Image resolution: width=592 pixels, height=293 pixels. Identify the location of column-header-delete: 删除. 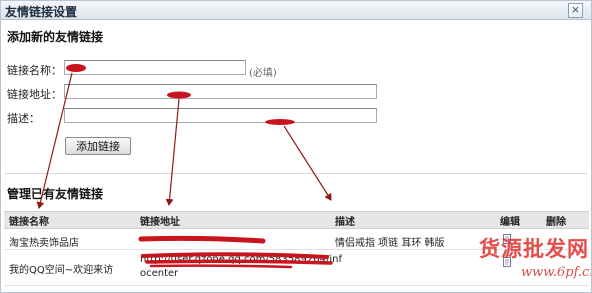
(556, 222).